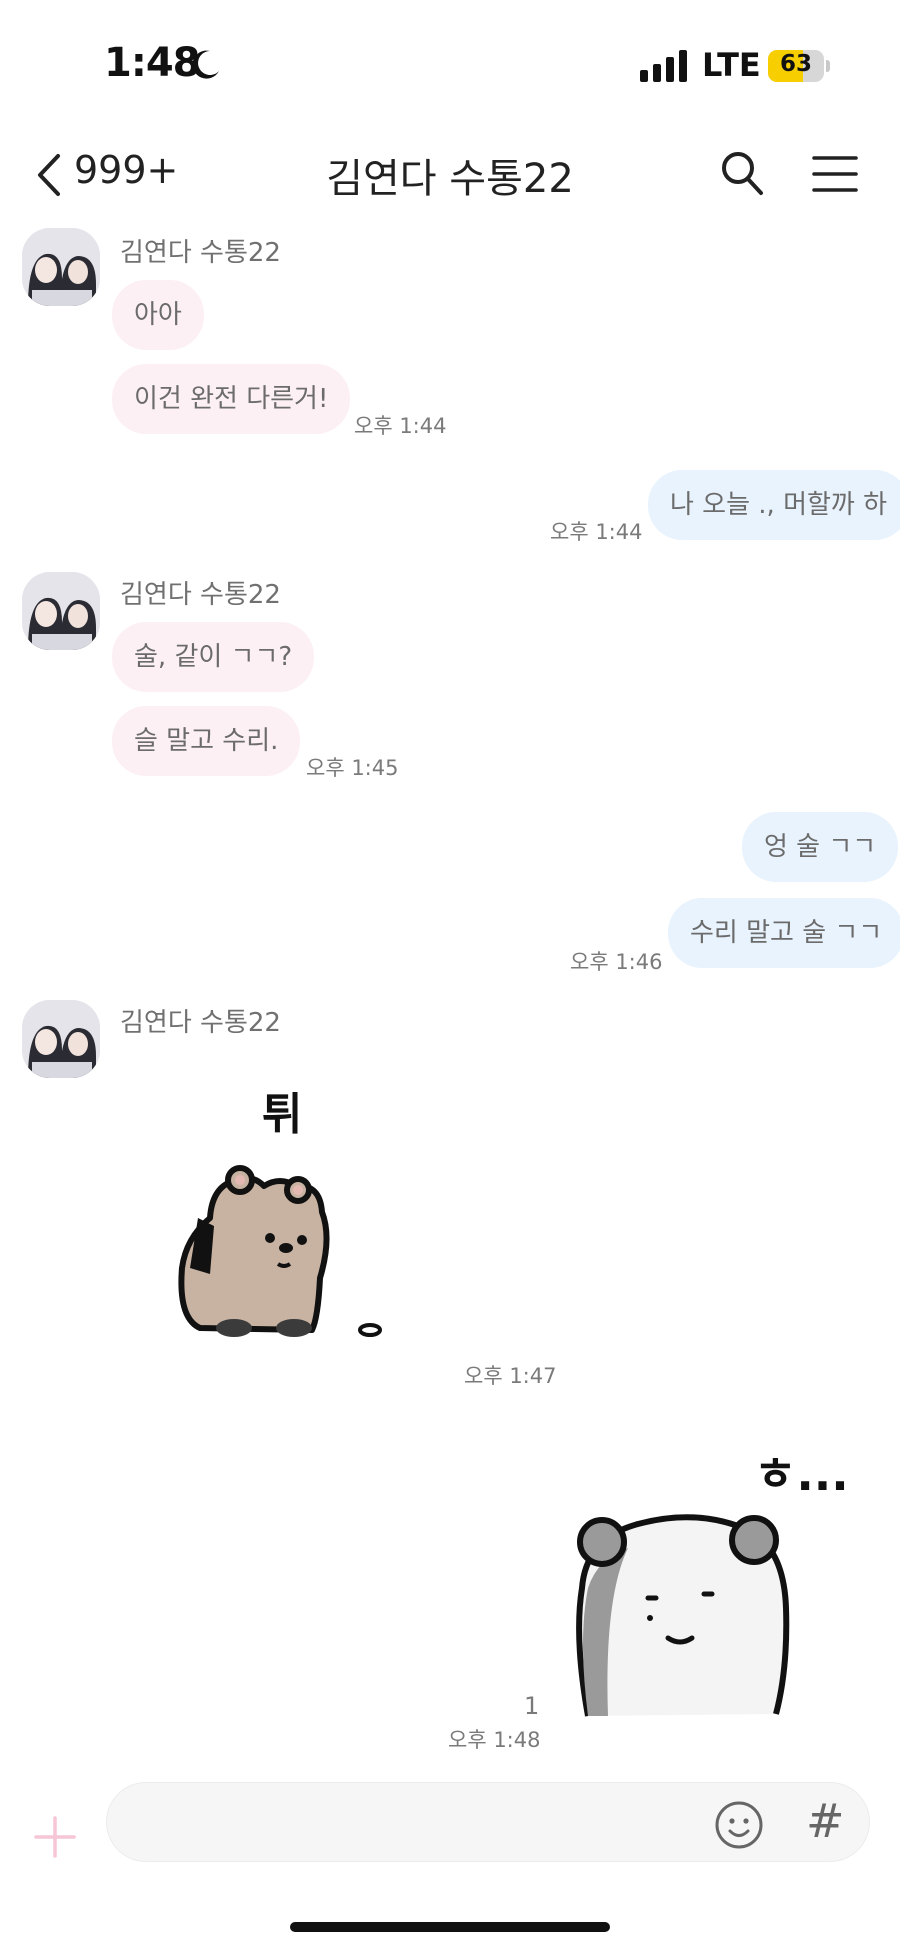 The width and height of the screenshot is (900, 1951). Describe the element at coordinates (205, 64) in the screenshot. I see `moon-icon` at that location.